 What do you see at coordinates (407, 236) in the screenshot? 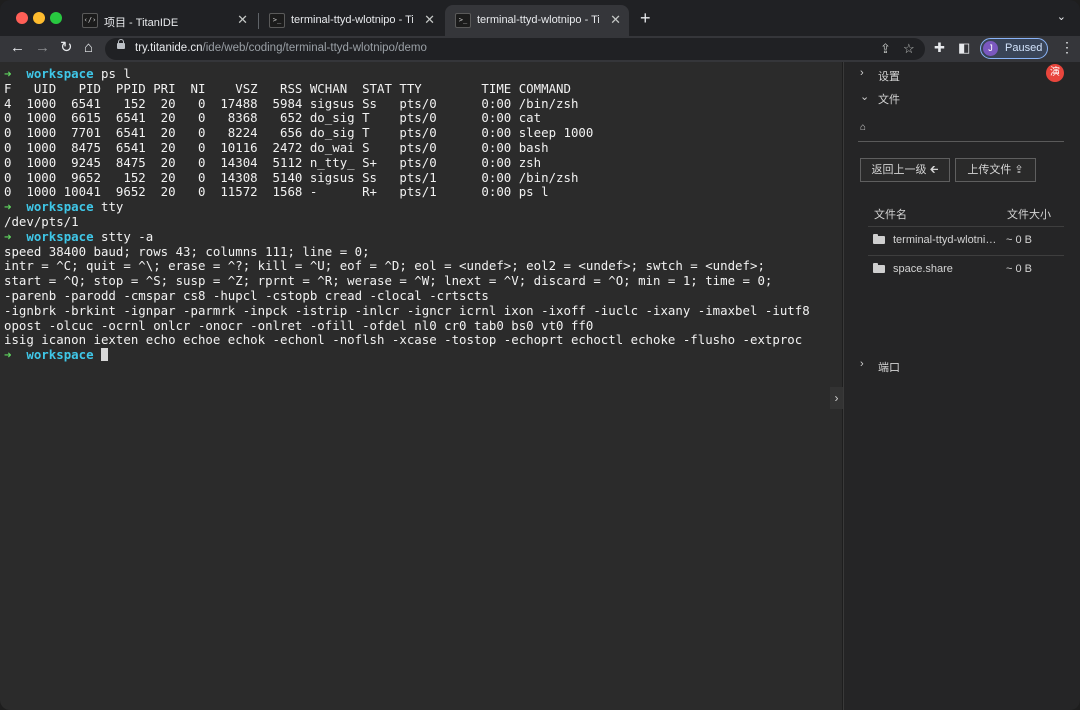
I see `terminal-prompt-line: ➜ workspace stty -a` at bounding box center [407, 236].